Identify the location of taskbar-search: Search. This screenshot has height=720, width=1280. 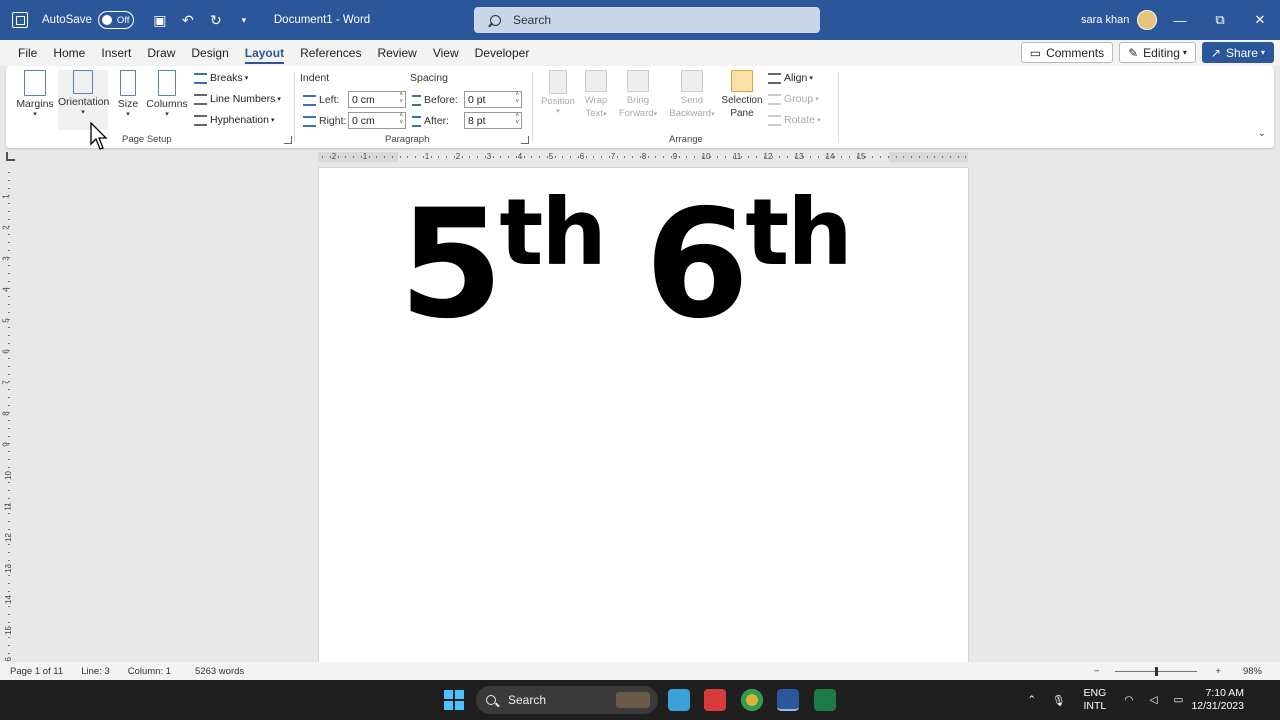
(567, 700).